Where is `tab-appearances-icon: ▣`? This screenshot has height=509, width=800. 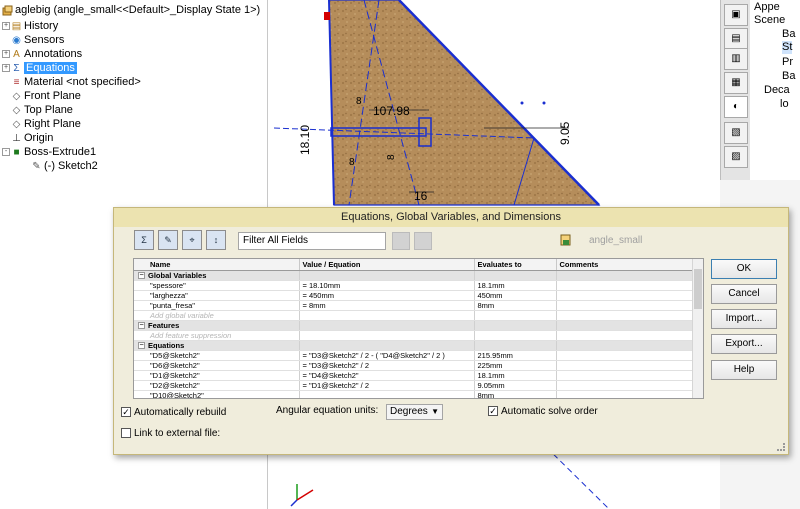 tab-appearances-icon: ▣ is located at coordinates (736, 15).